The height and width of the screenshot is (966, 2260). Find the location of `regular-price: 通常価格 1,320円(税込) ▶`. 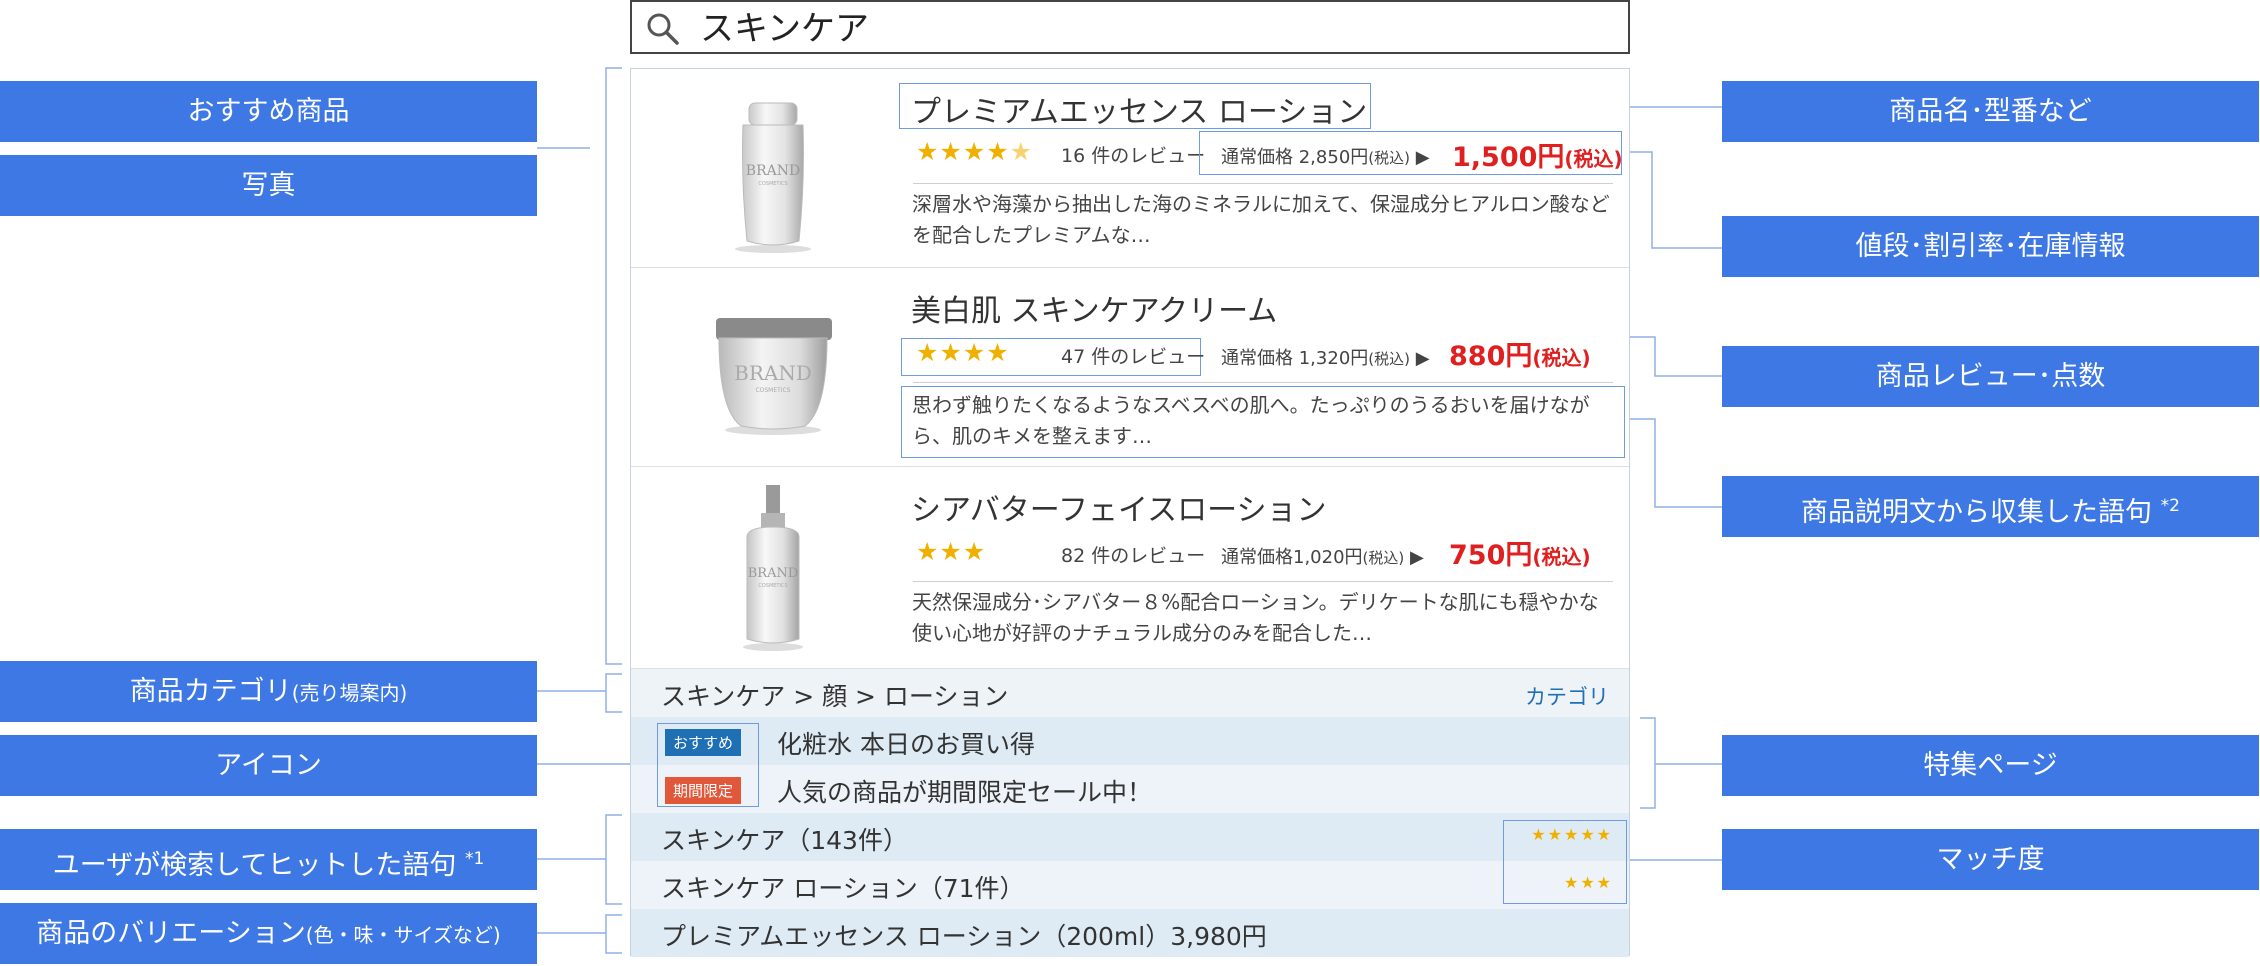

regular-price: 通常価格 1,320円(税込) ▶ is located at coordinates (1325, 358).